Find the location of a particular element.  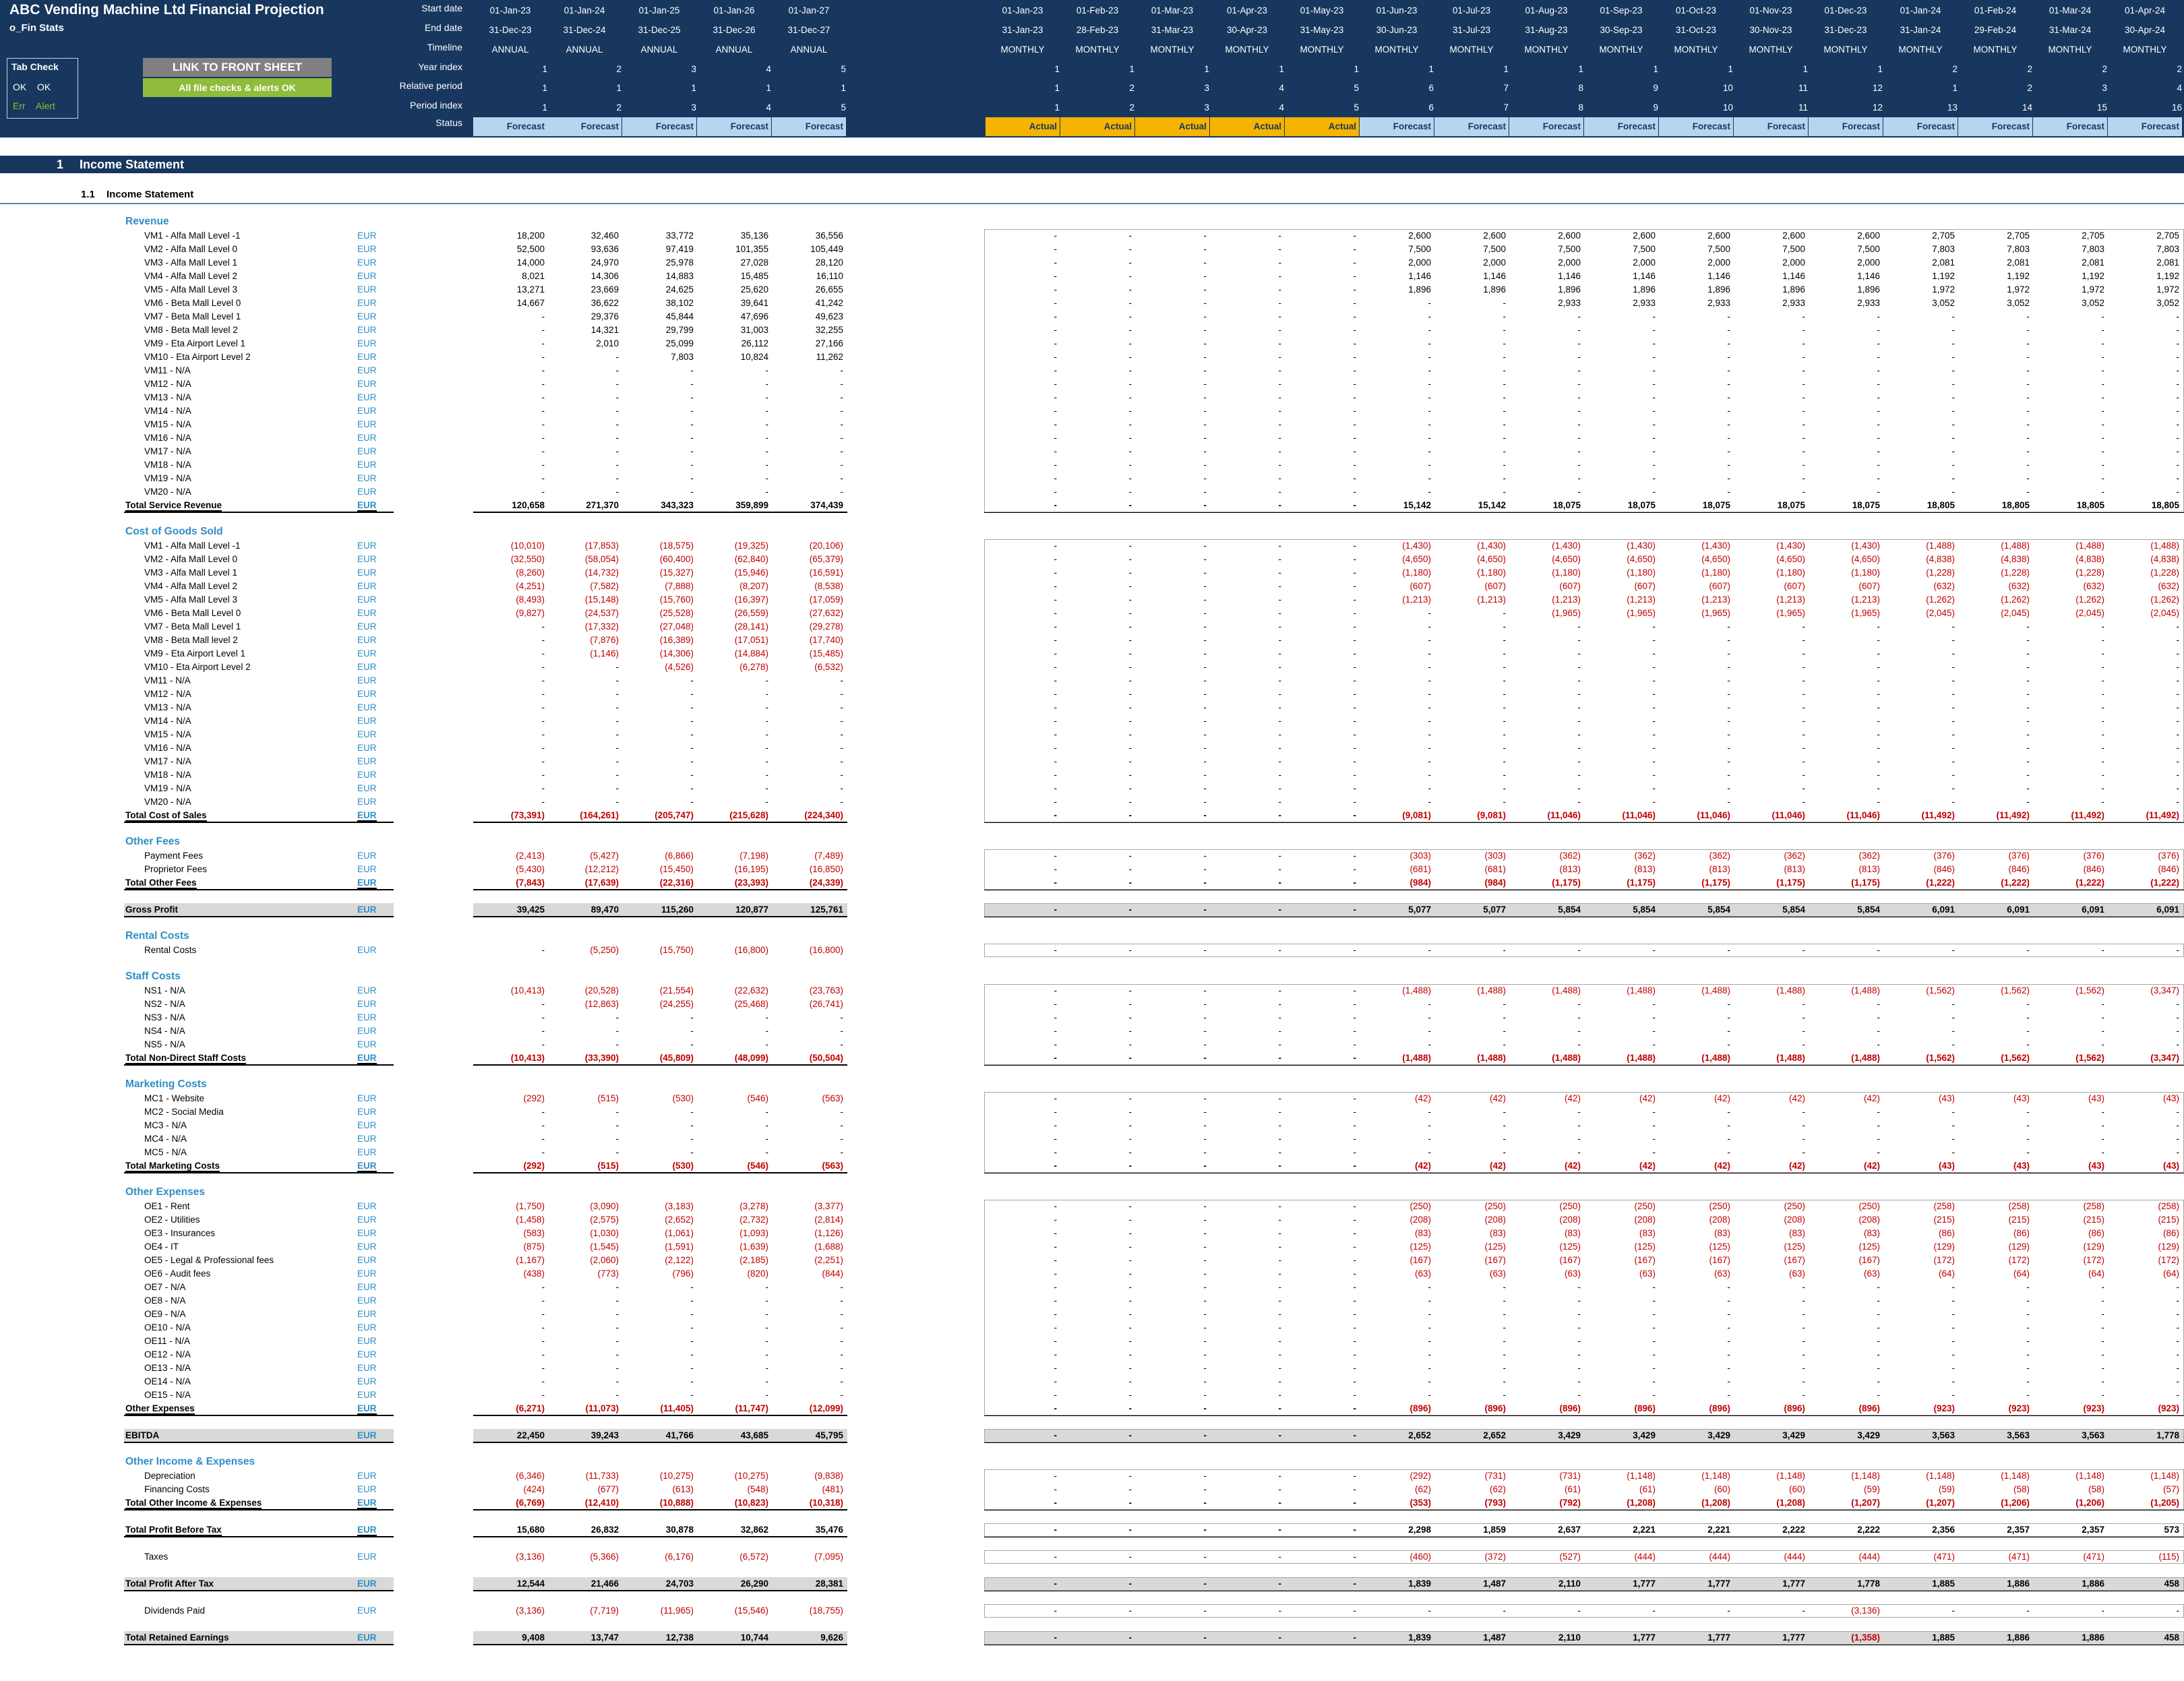

row-label: OE6 - Audit fees is located at coordinates (177, 1274).